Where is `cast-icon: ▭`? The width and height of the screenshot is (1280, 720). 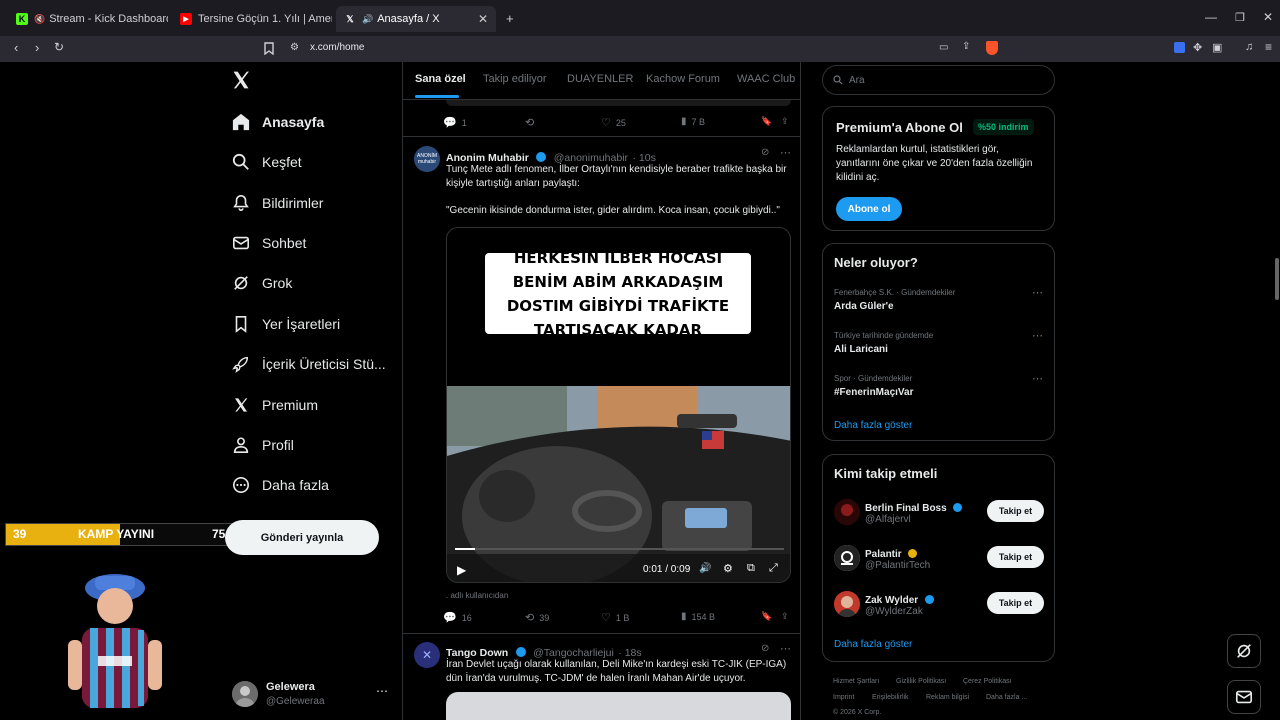 cast-icon: ▭ is located at coordinates (943, 47).